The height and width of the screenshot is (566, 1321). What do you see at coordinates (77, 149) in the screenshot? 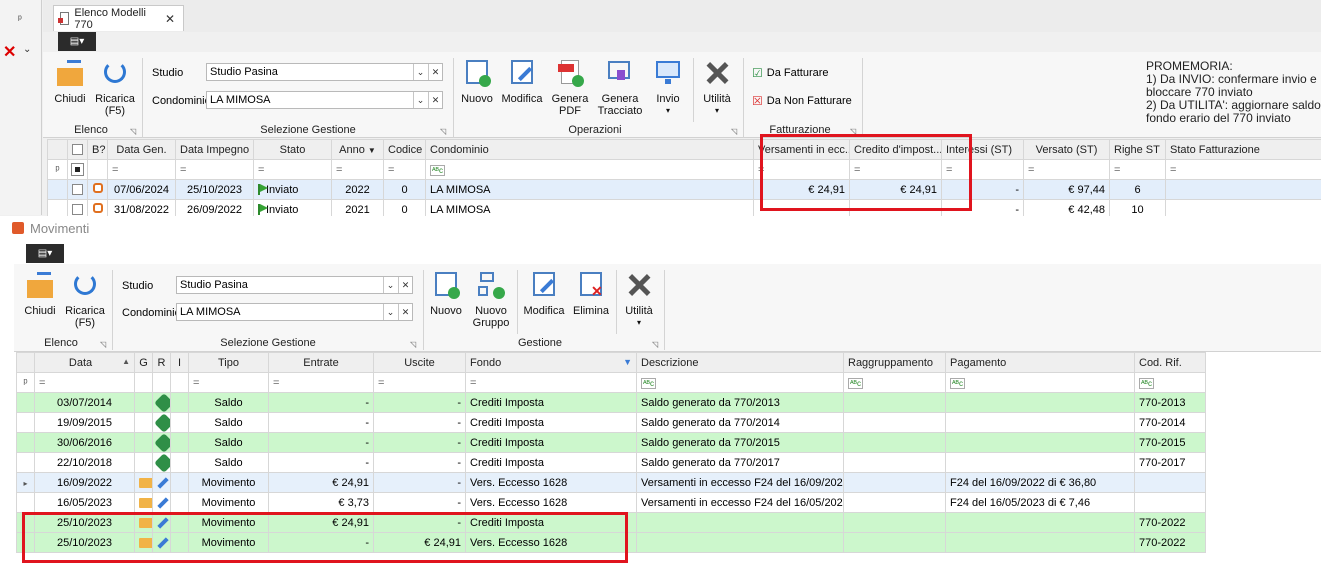
I see `select-all-checkbox` at bounding box center [77, 149].